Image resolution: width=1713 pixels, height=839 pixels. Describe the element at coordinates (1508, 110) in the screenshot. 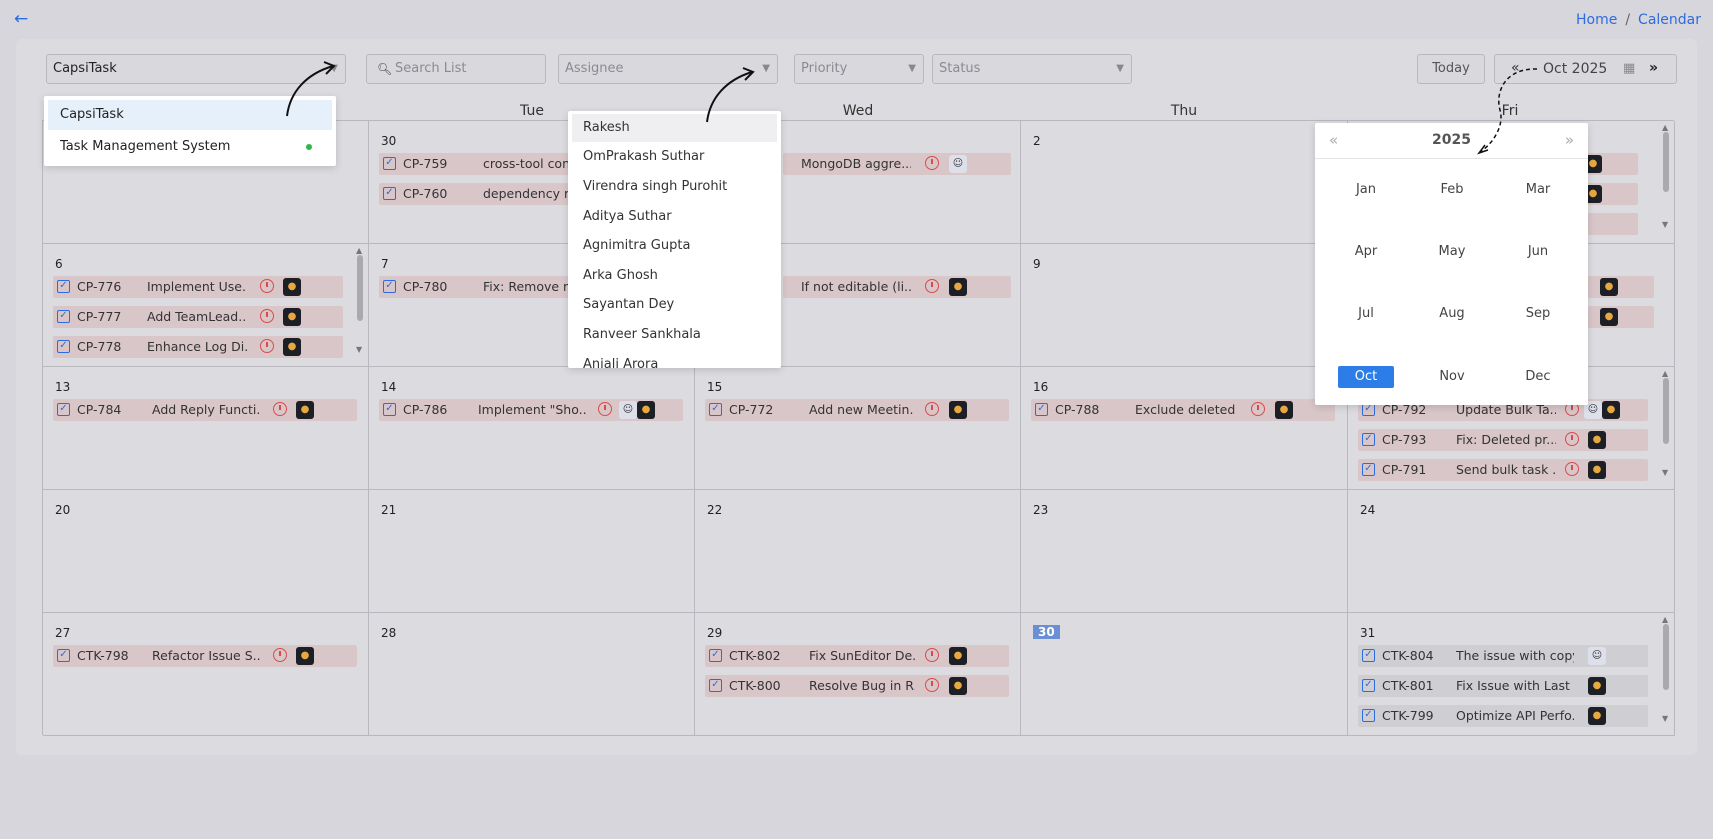

I see `annotation-arrow-month` at that location.